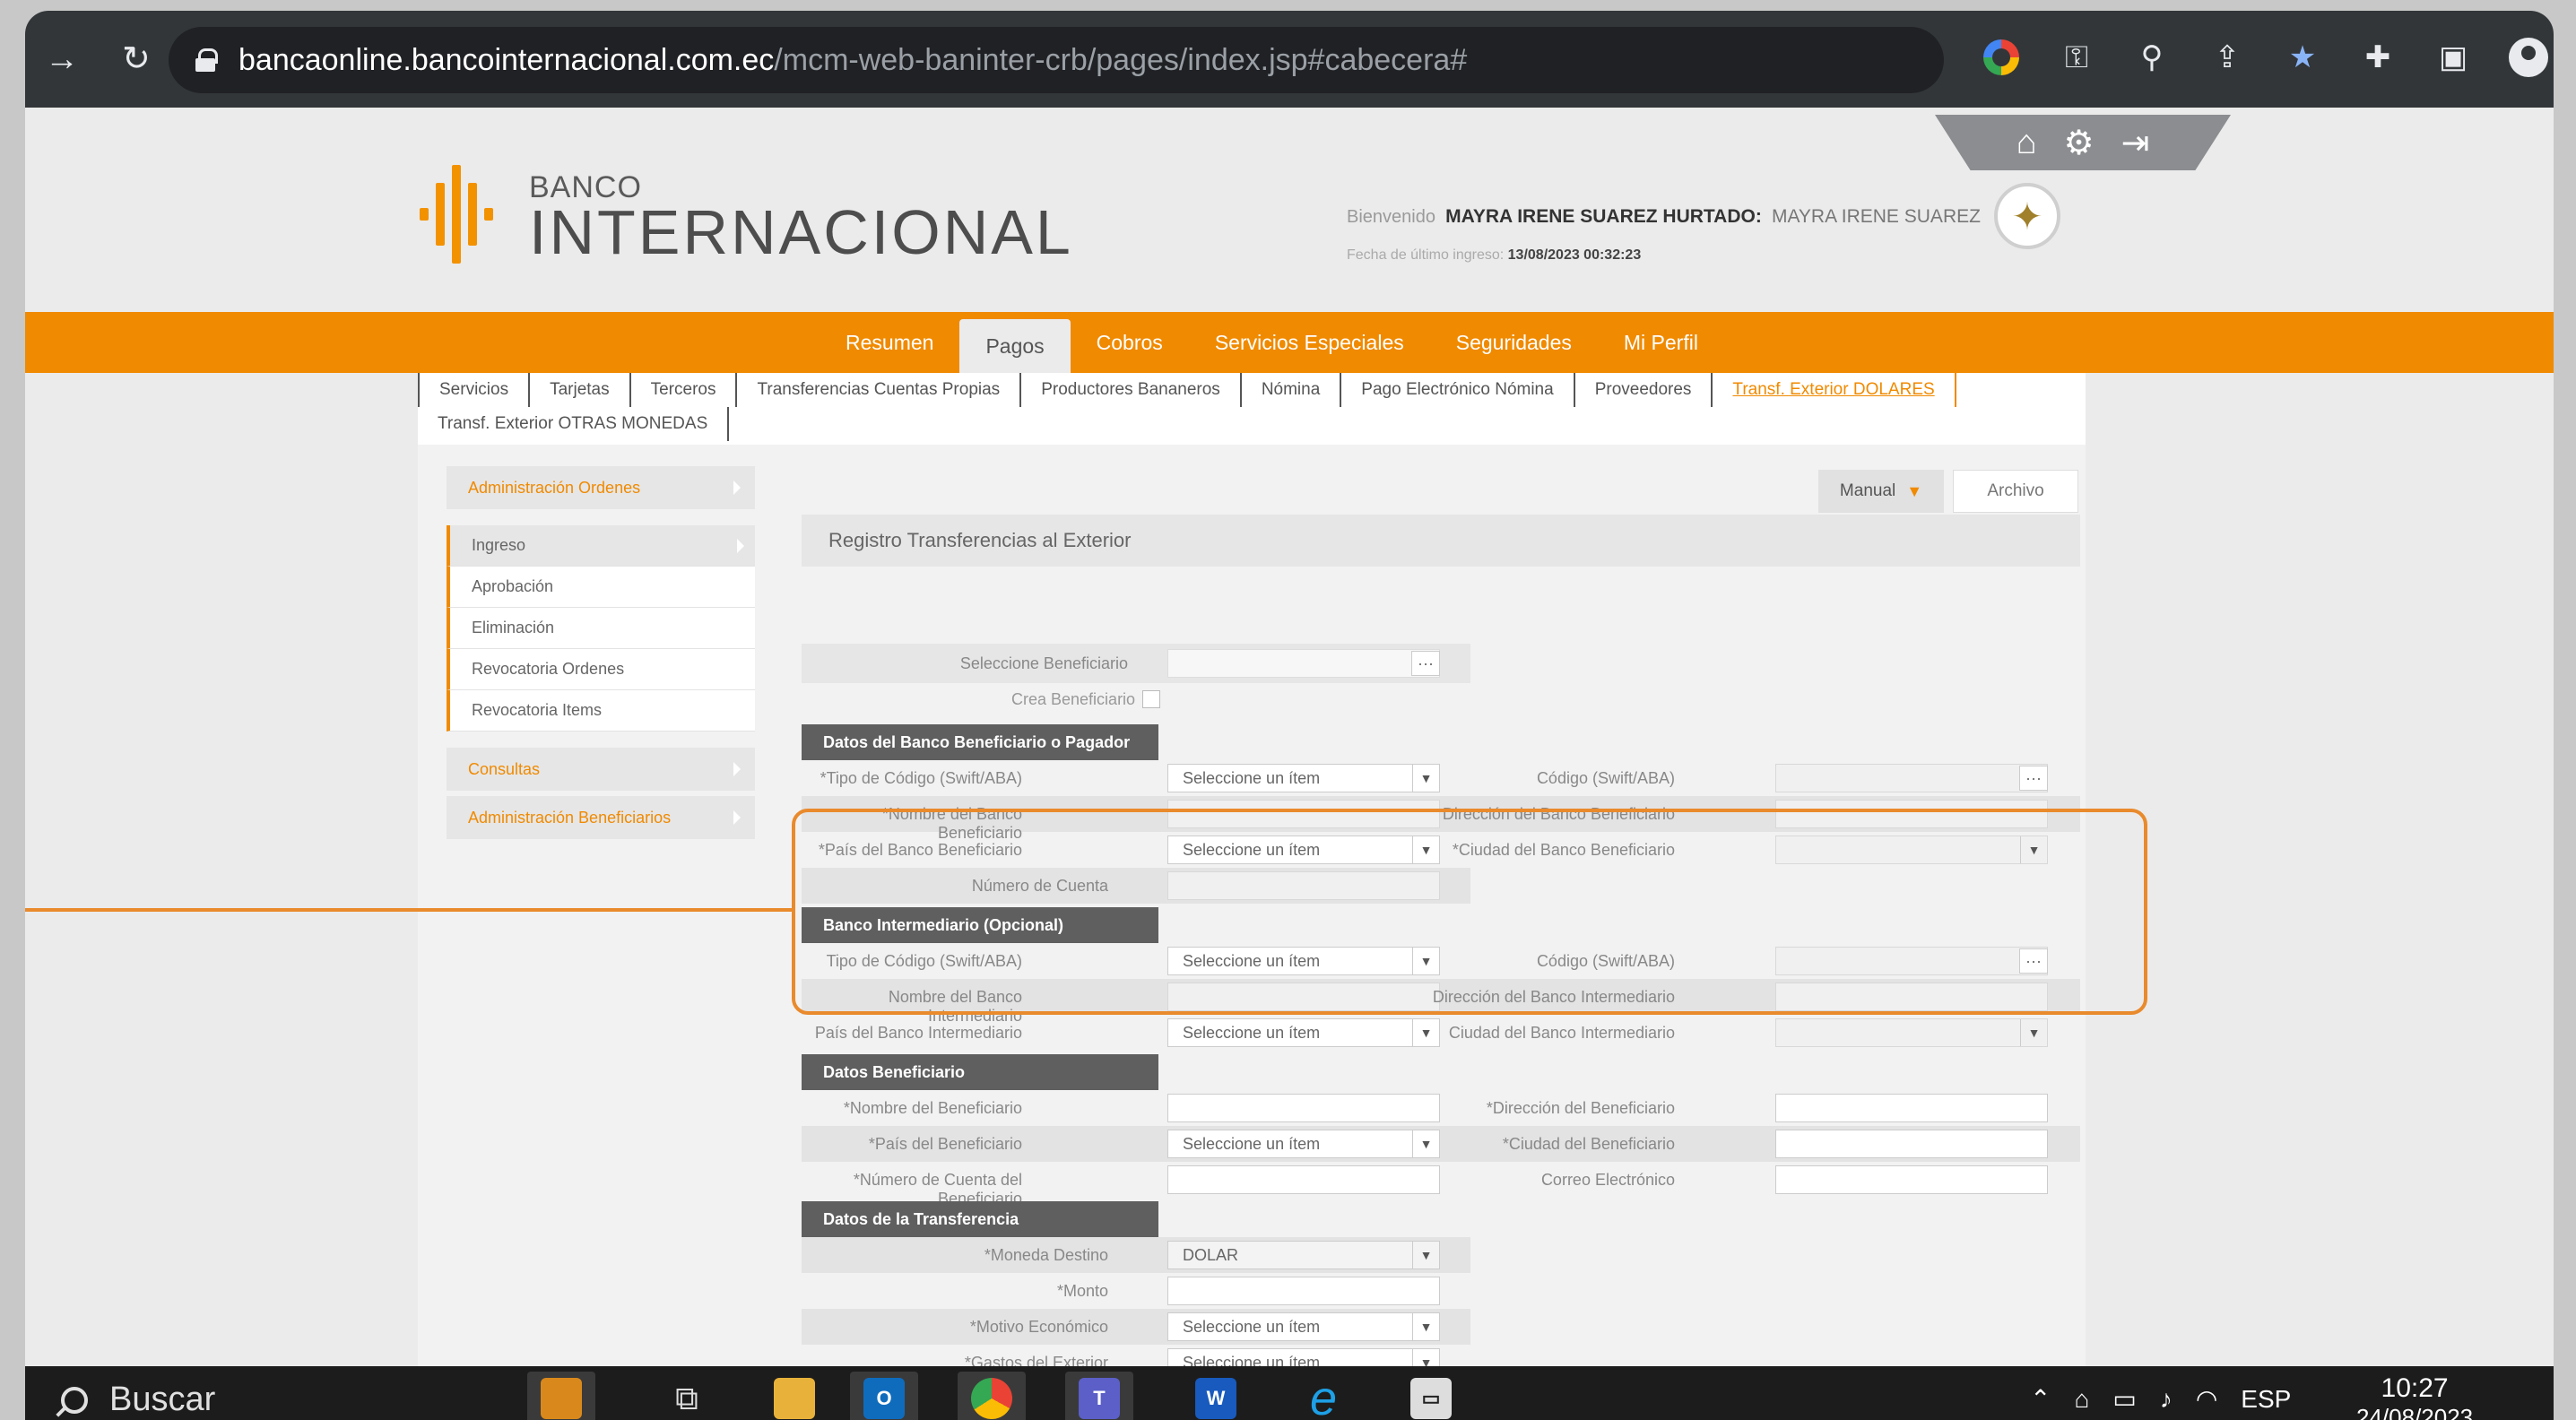 This screenshot has height=1420, width=2576. Describe the element at coordinates (578, 390) in the screenshot. I see `submenu-tarjetas: Tarjetas` at that location.